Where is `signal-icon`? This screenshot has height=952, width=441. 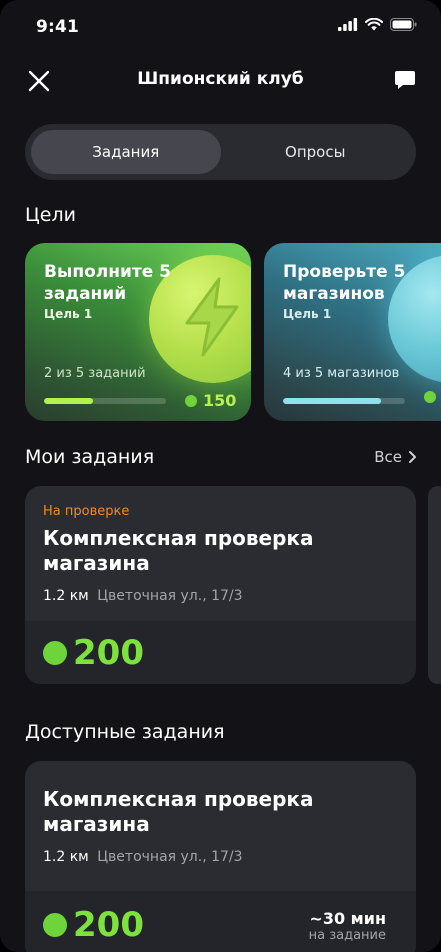
signal-icon is located at coordinates (348, 24).